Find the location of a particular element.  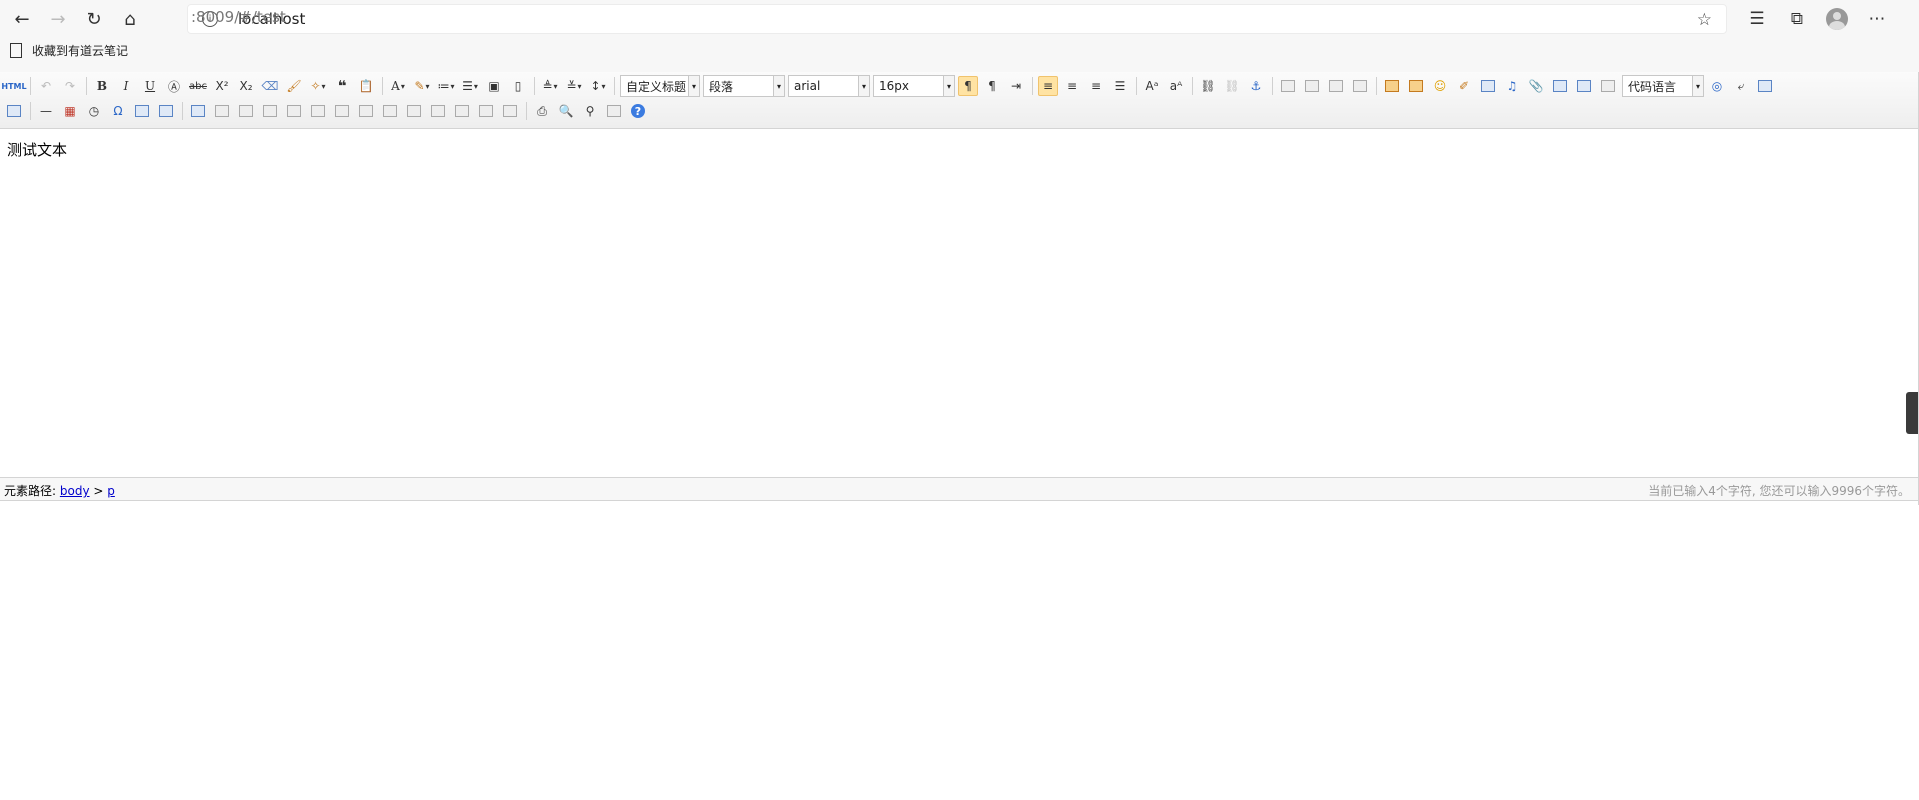

direction-ltr-icon: ¶ is located at coordinates (968, 86).